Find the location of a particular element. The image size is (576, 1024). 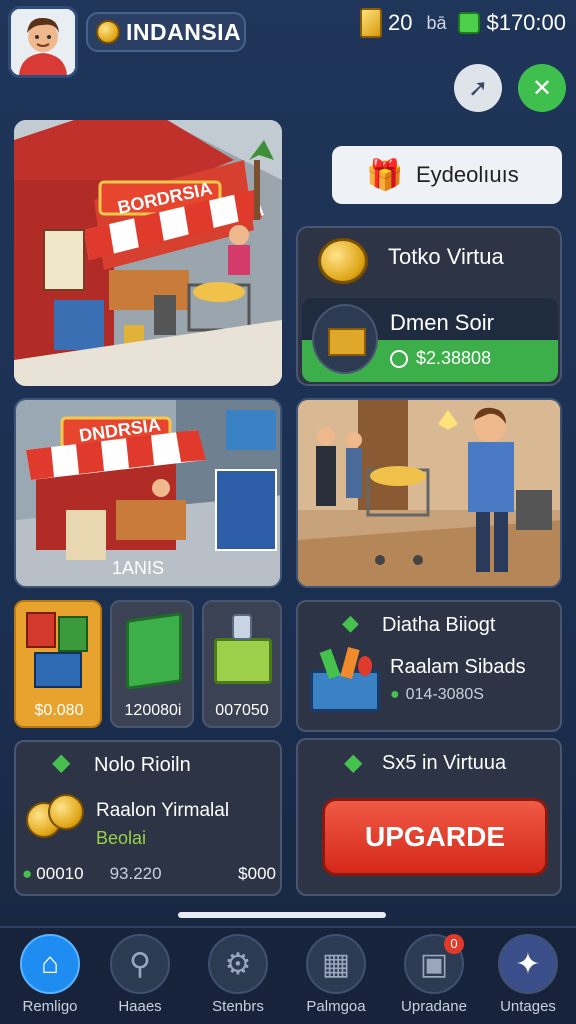

pill-action-label: Eydeolıuıs is located at coordinates (467, 174).